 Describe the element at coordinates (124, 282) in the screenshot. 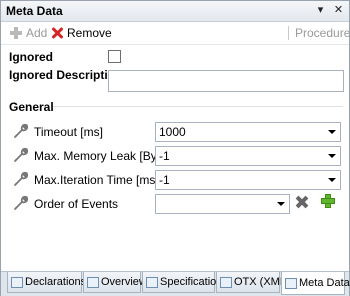

I see `tab-label: Overview` at that location.